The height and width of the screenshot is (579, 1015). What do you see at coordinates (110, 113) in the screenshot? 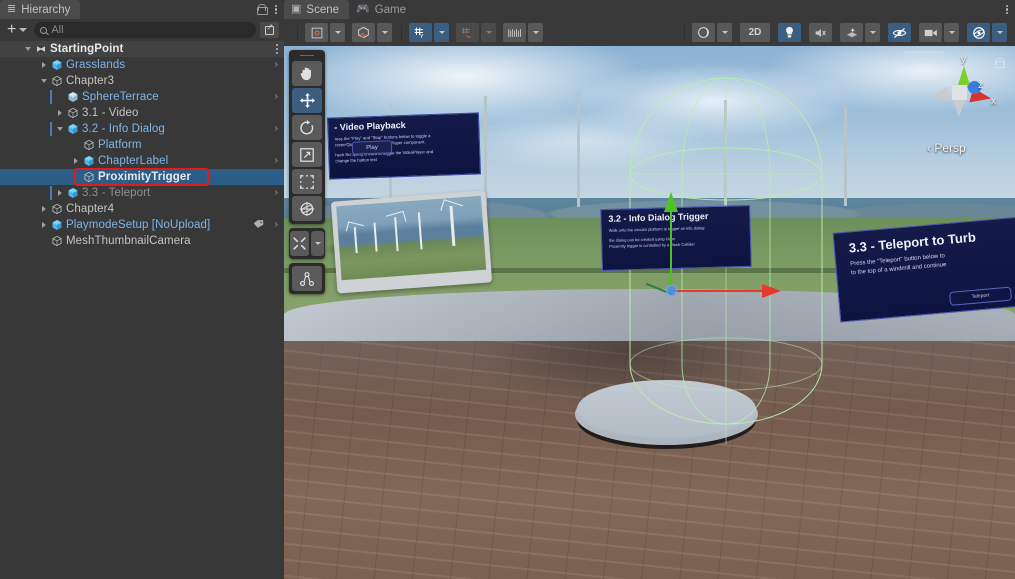
I see `hierarchy-row-label: 3.1 - Video` at bounding box center [110, 113].